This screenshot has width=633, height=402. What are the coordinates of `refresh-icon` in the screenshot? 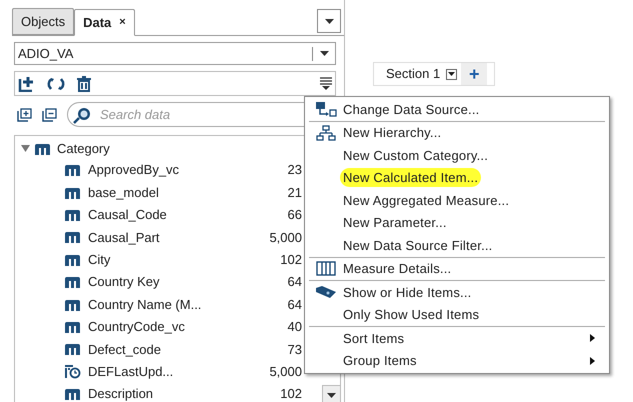 It's located at (56, 83).